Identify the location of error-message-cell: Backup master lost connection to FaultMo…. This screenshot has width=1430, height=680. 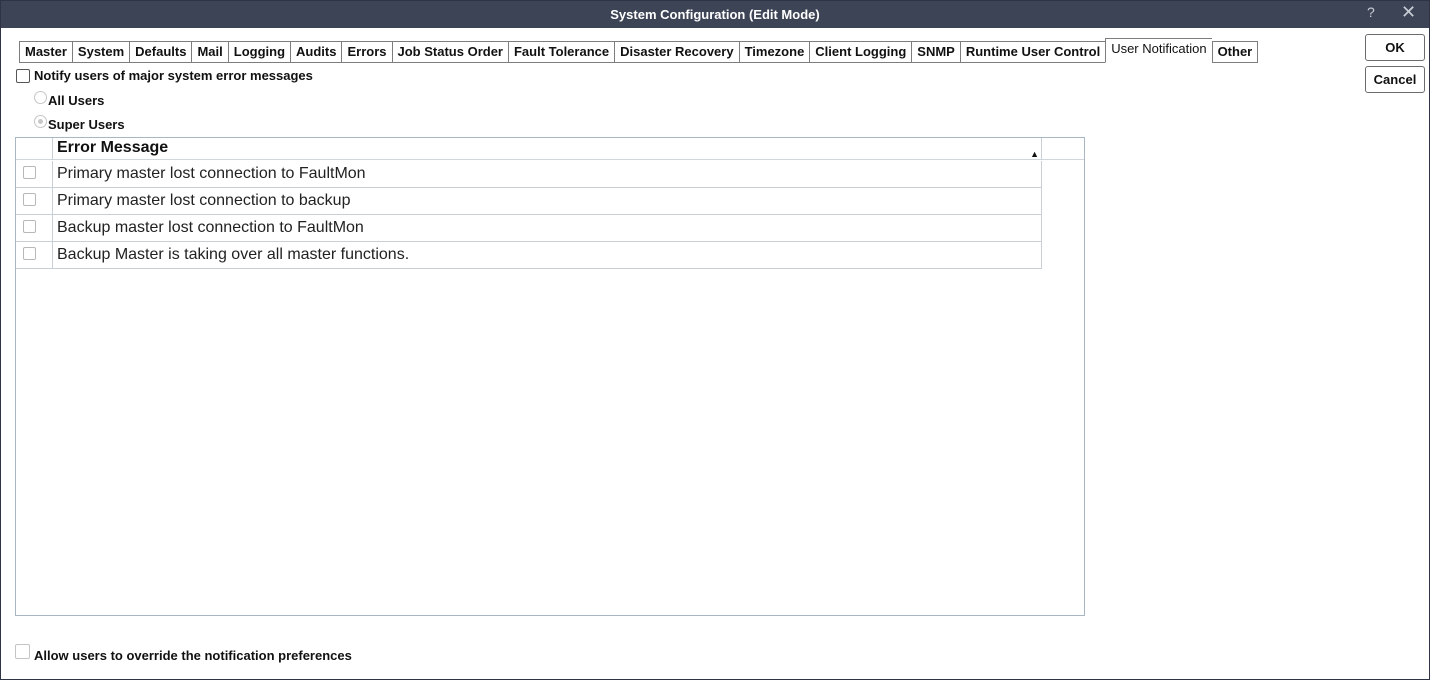
(210, 227).